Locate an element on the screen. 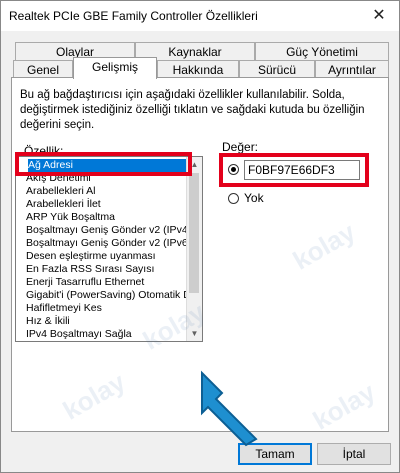 The image size is (400, 473). none-label: Yok is located at coordinates (254, 198).